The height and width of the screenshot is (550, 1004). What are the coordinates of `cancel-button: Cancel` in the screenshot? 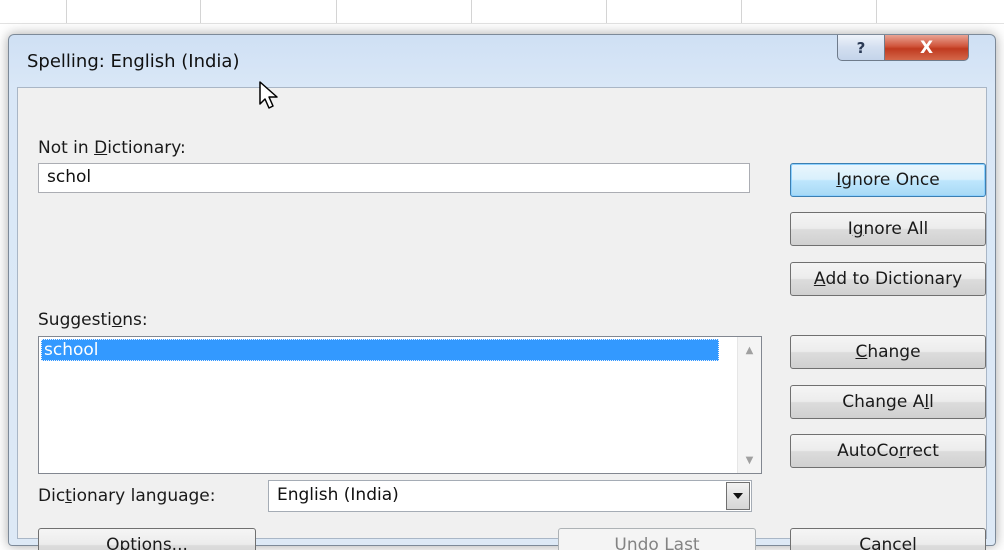 It's located at (888, 539).